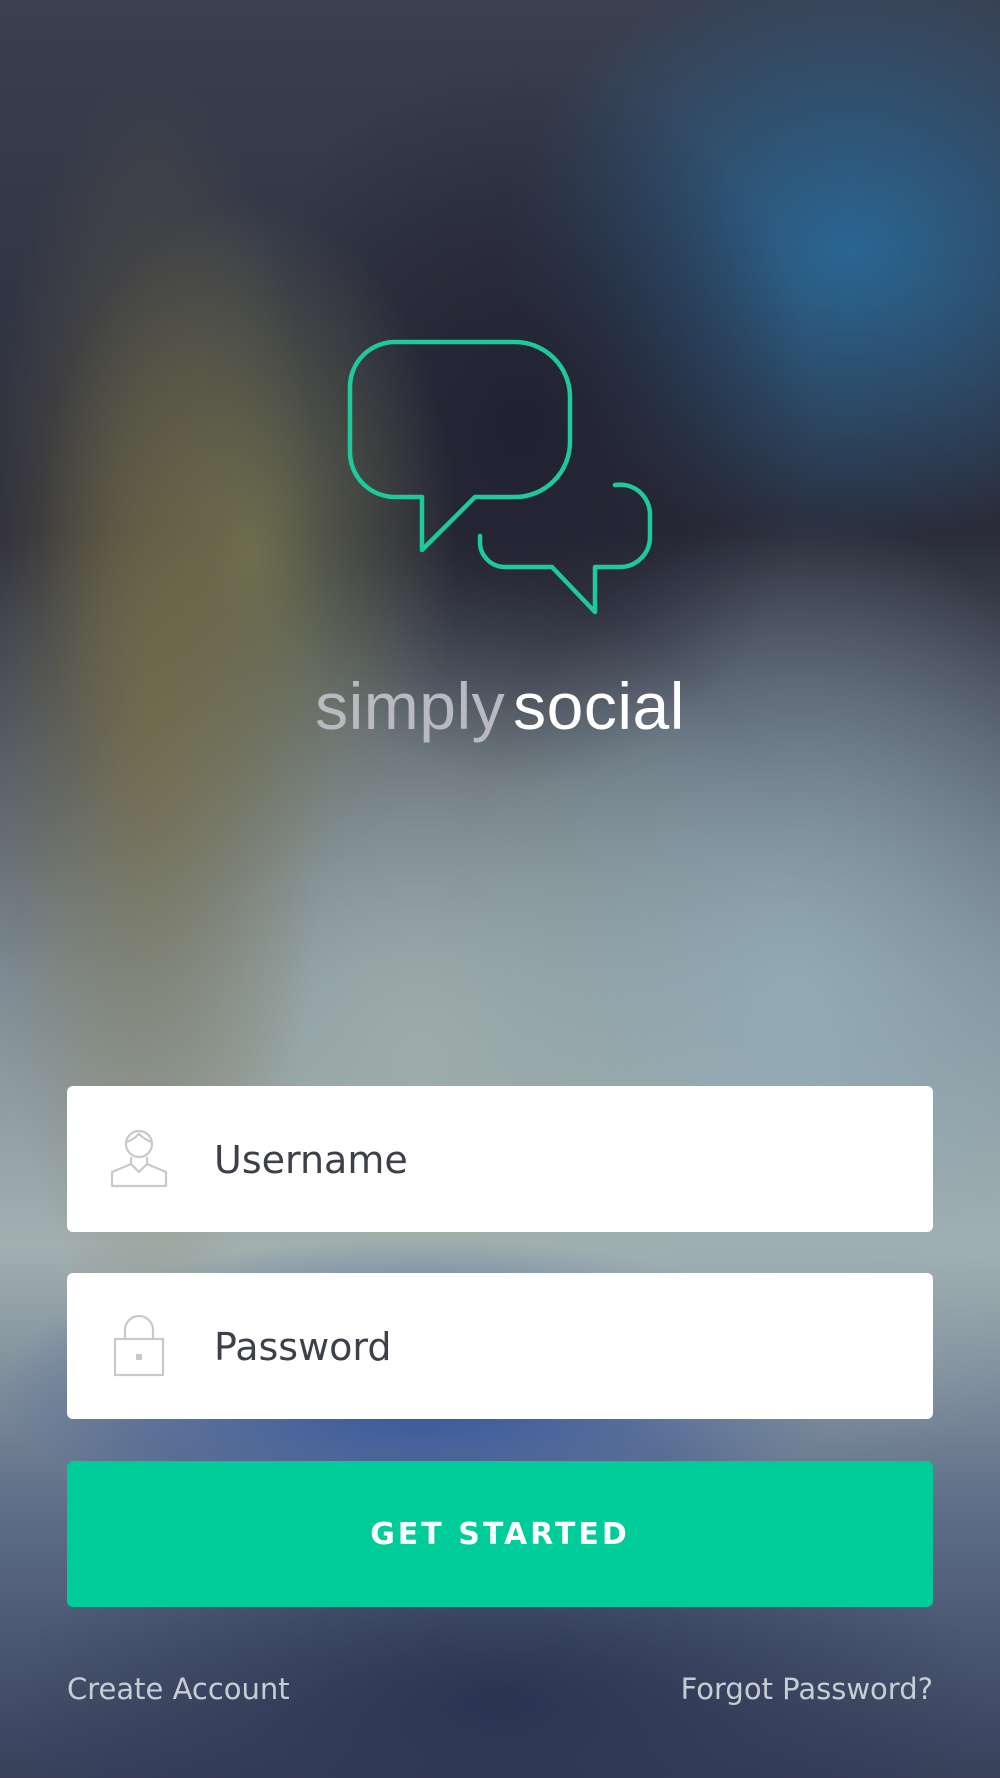 The image size is (1000, 1778). Describe the element at coordinates (410, 706) in the screenshot. I see `brand-word-simply: simply` at that location.